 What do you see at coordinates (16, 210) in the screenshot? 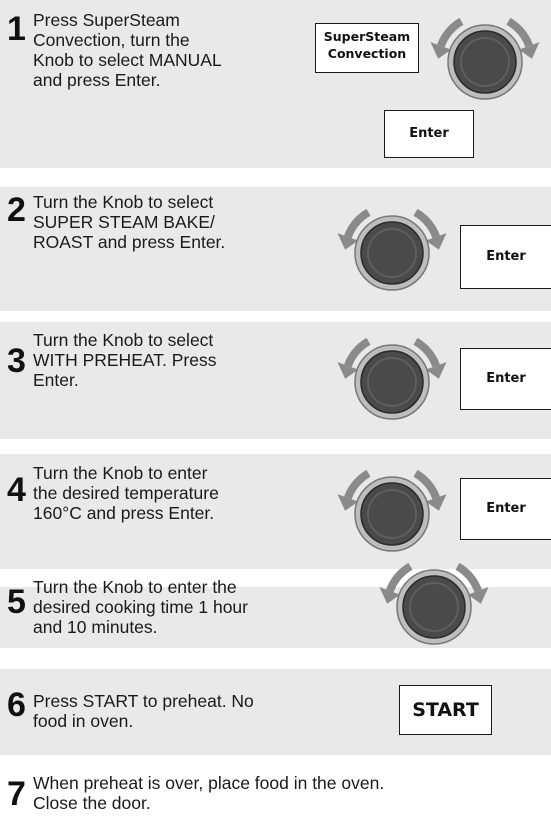
I see `step-2-number: 2` at bounding box center [16, 210].